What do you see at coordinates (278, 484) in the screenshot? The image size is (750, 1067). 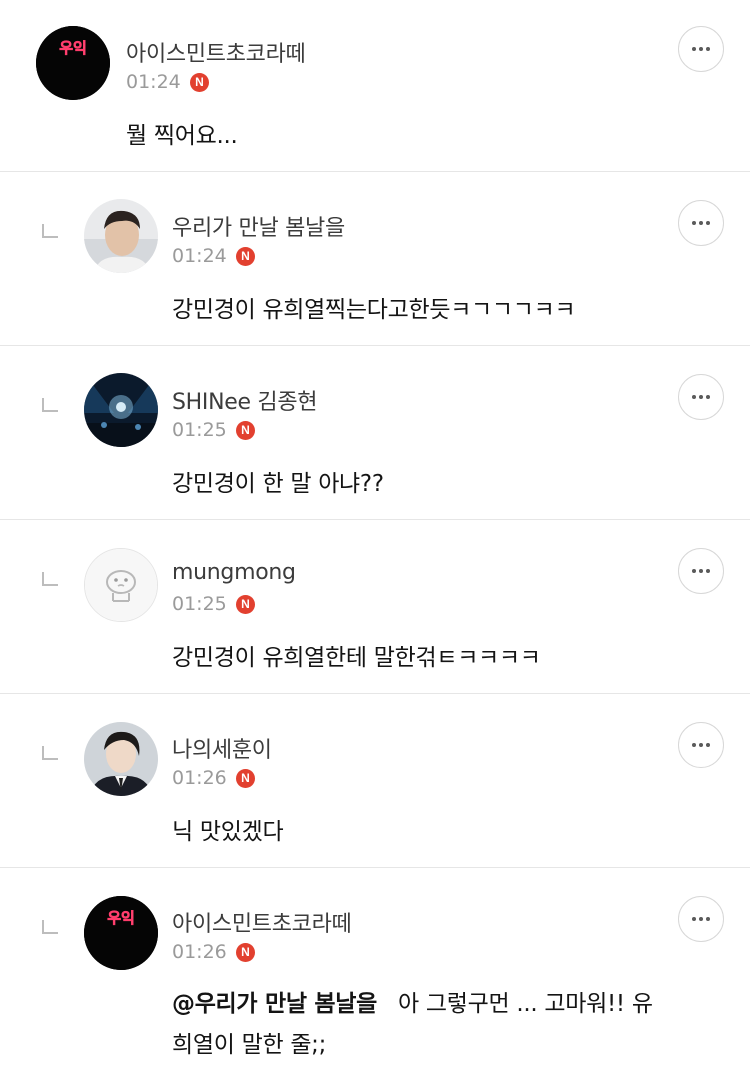 I see `comment-text: 강민경이 한 말 아냐??` at bounding box center [278, 484].